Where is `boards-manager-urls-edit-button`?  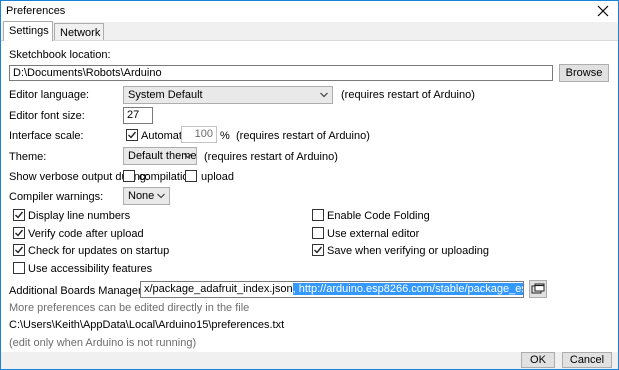 boards-manager-urls-edit-button is located at coordinates (538, 289).